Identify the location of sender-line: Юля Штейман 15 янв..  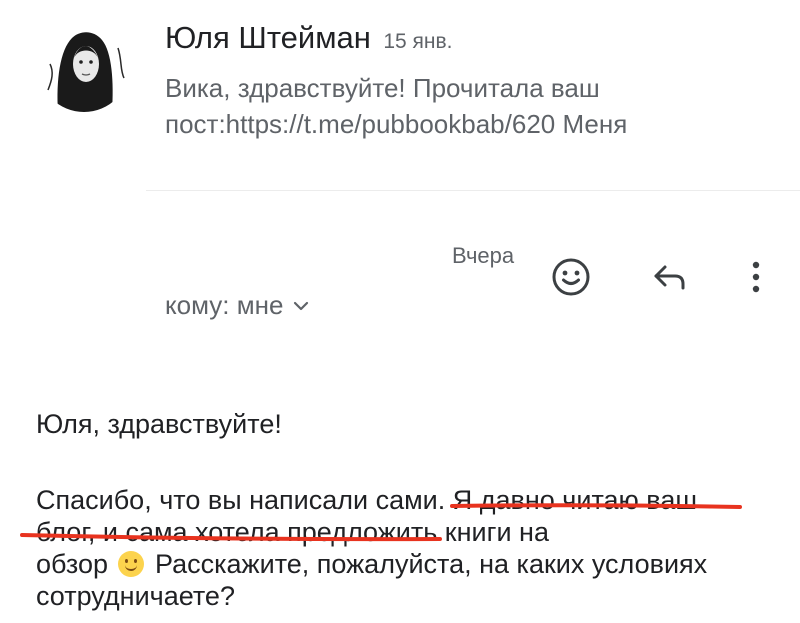
(309, 38).